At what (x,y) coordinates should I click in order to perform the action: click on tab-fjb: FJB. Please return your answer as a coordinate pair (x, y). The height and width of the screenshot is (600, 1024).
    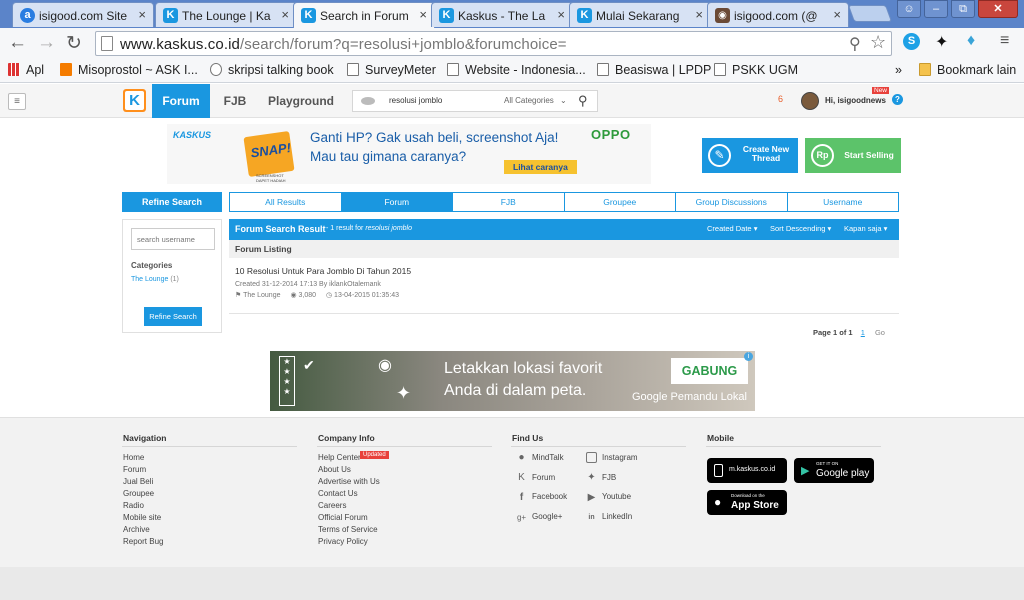
    Looking at the image, I should click on (509, 202).